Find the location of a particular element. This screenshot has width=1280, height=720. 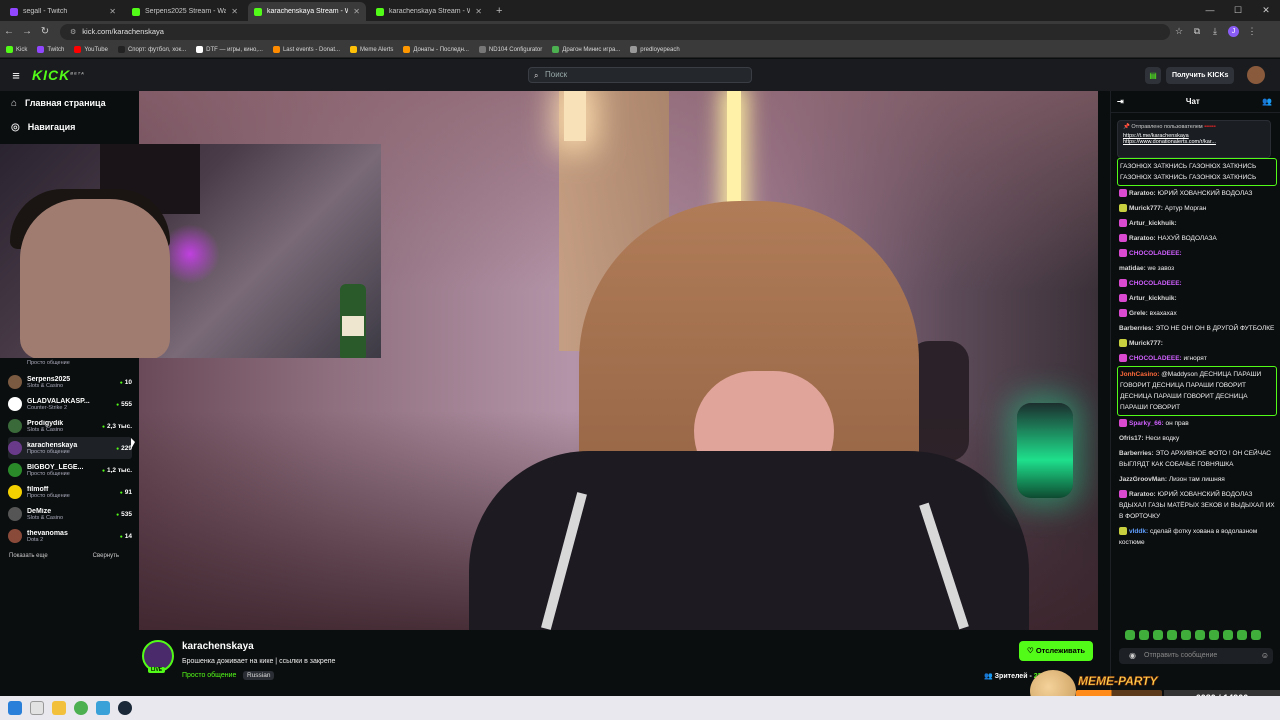

chat-username: vlddk: is located at coordinates (1138, 531).